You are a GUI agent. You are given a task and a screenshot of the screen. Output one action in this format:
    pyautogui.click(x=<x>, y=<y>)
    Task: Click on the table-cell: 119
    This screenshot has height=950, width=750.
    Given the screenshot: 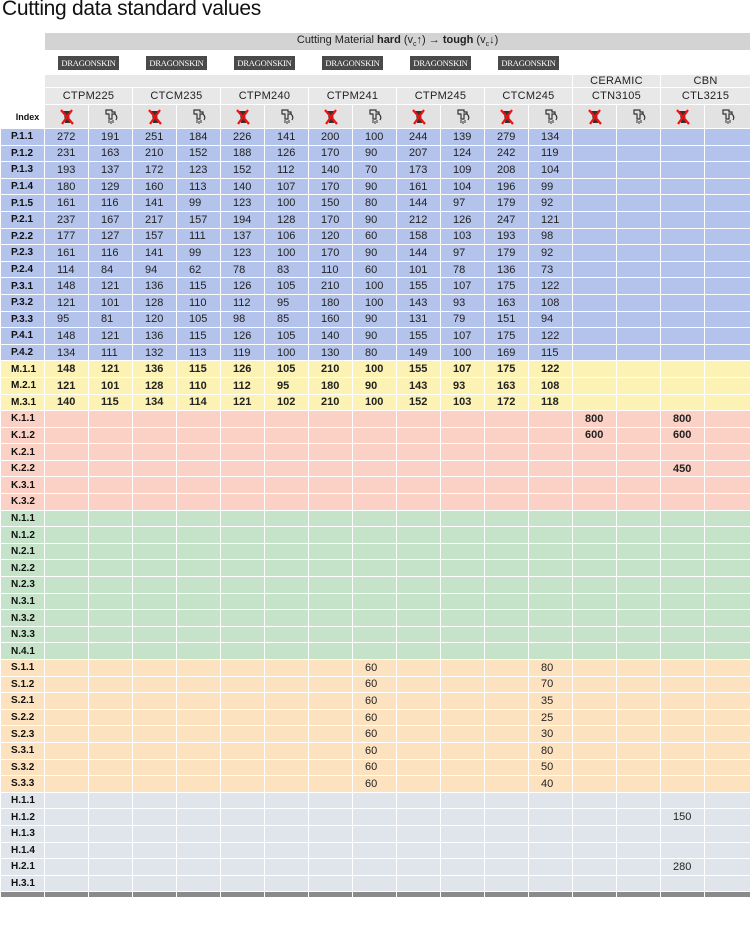 What is the action you would take?
    pyautogui.click(x=550, y=153)
    